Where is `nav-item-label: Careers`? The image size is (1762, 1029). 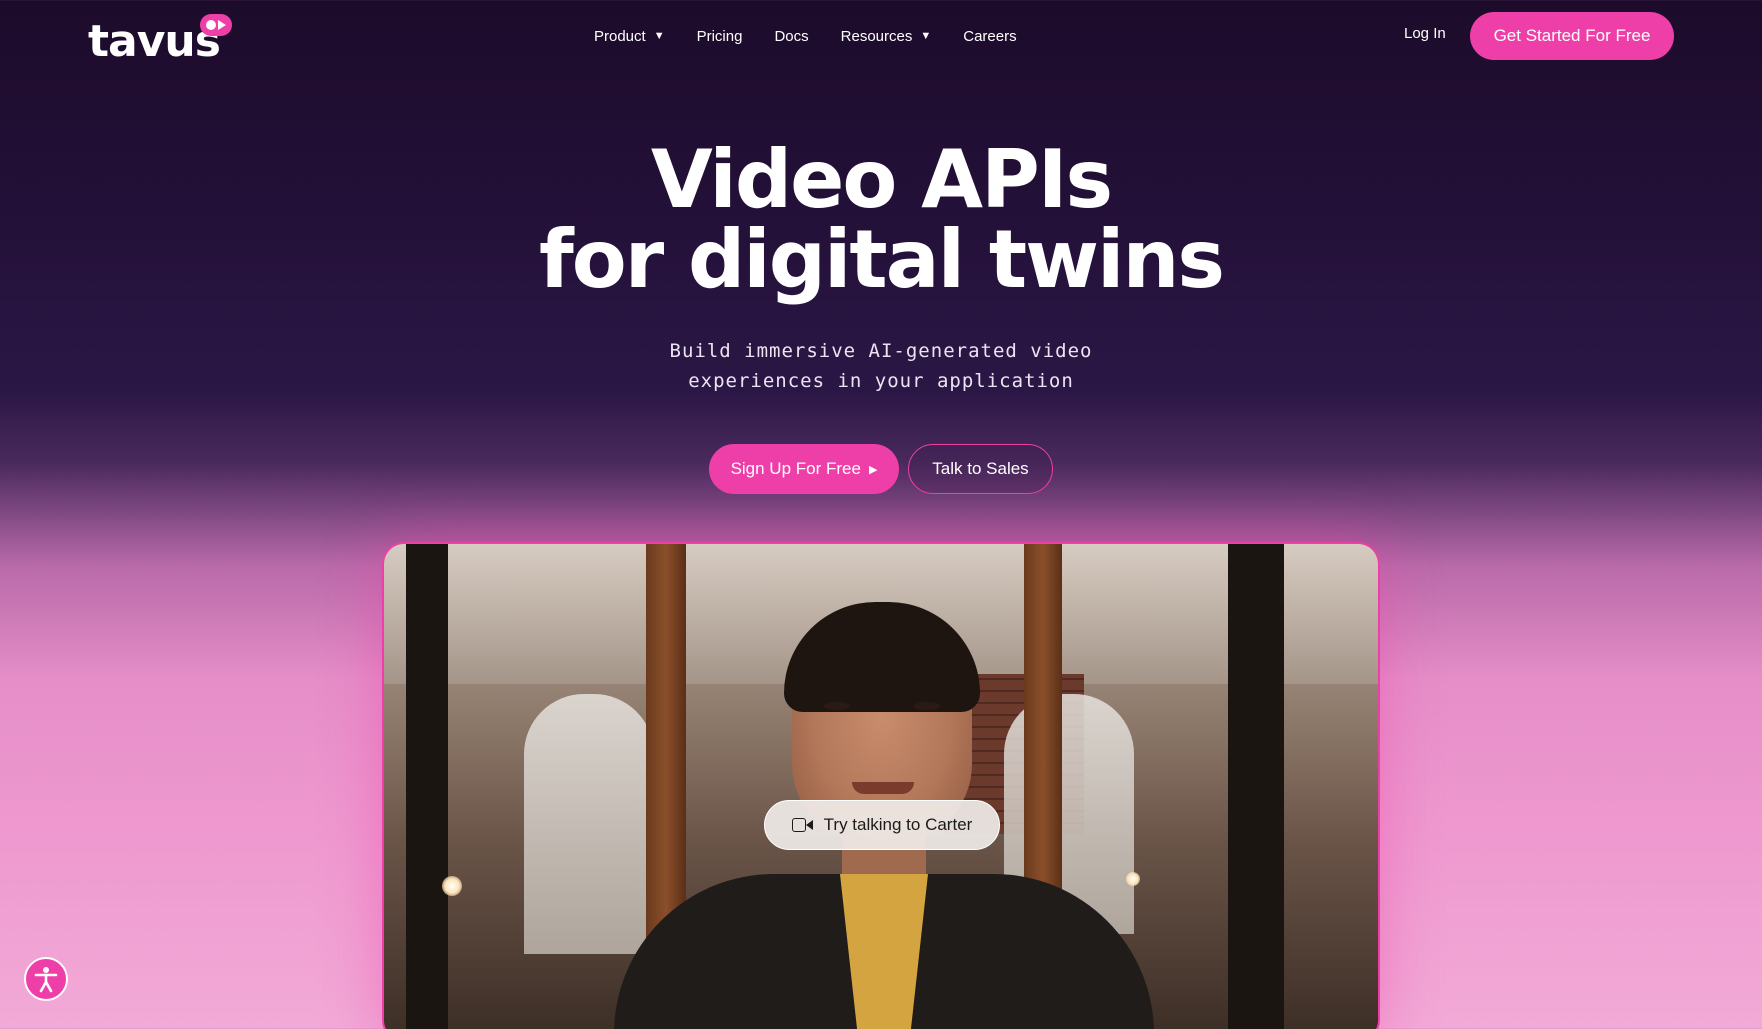
nav-item-label: Careers is located at coordinates (990, 36).